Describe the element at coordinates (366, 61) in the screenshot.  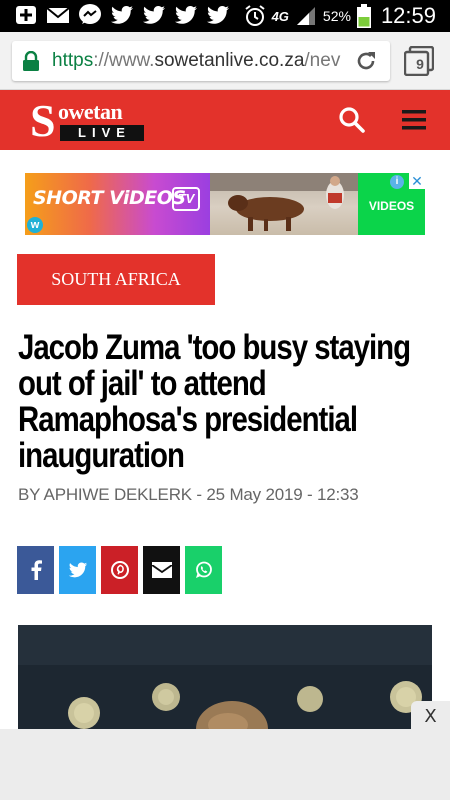
I see `reload-icon` at that location.